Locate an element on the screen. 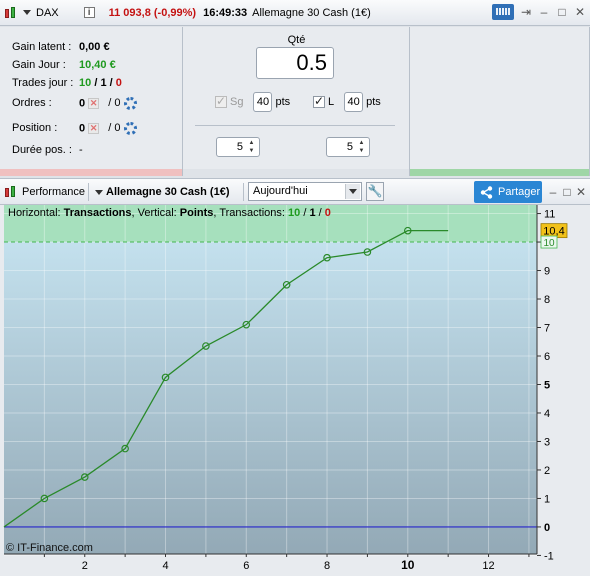 This screenshot has width=590, height=576. cancel-orders-icon: ✕ is located at coordinates (94, 103).